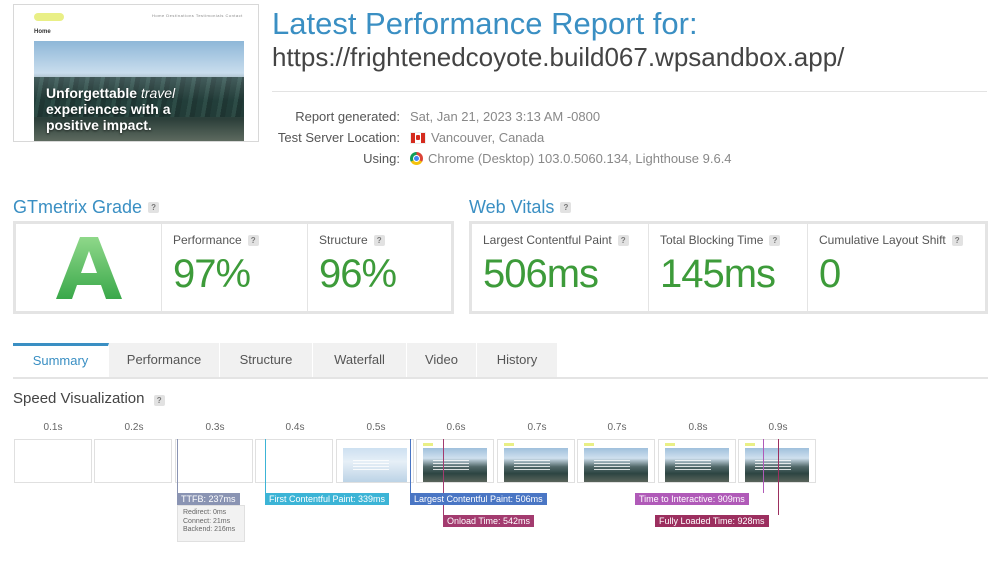  Describe the element at coordinates (266, 360) in the screenshot. I see `tab-structure: Structure` at that location.